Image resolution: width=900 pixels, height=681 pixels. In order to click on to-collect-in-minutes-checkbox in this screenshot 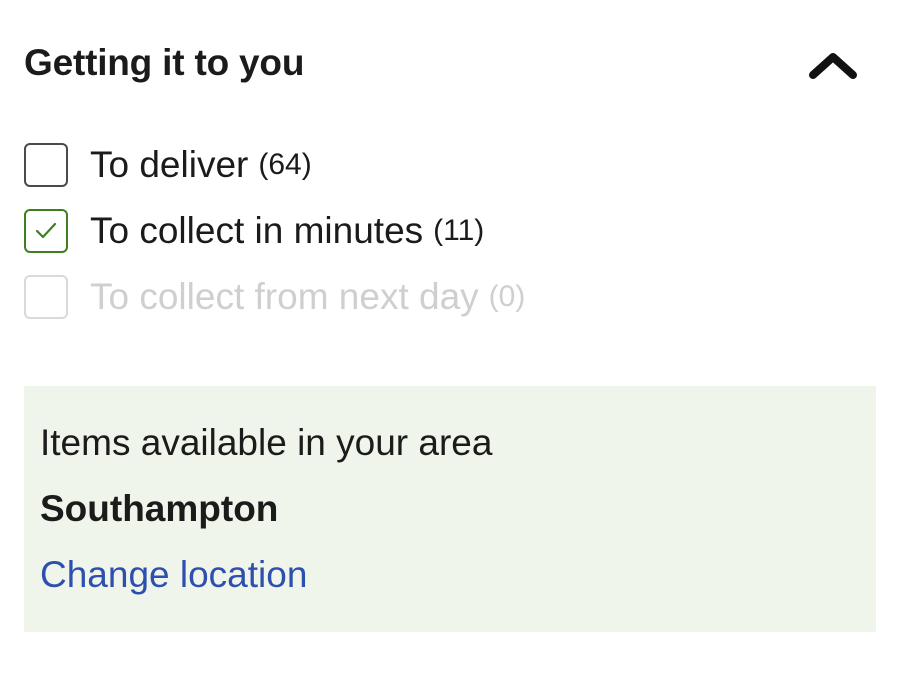, I will do `click(46, 231)`.